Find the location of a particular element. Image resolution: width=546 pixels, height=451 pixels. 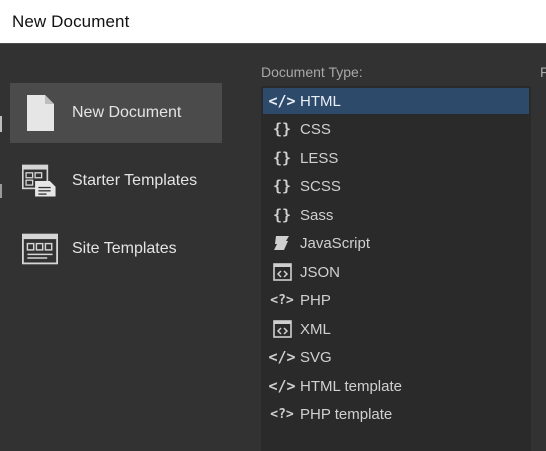

list-item-label: CSS is located at coordinates (315, 129).